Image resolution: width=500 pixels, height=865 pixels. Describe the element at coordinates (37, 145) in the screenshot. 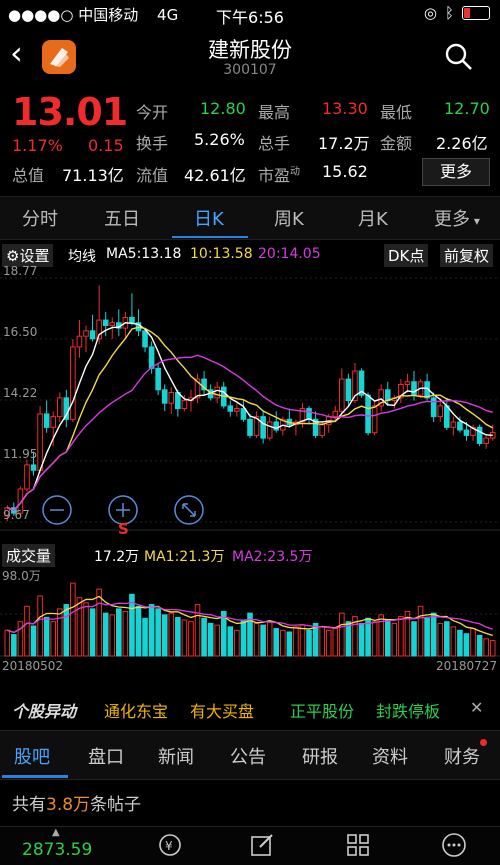

I see `change-percent: 1.17%` at that location.